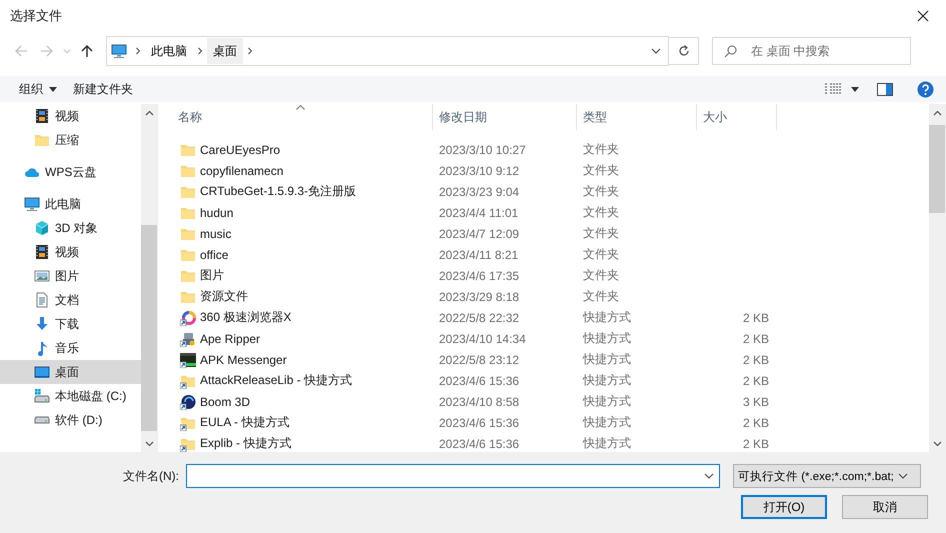 Image resolution: width=946 pixels, height=533 pixels. What do you see at coordinates (230, 339) in the screenshot?
I see `file-name: Ape Ripper` at bounding box center [230, 339].